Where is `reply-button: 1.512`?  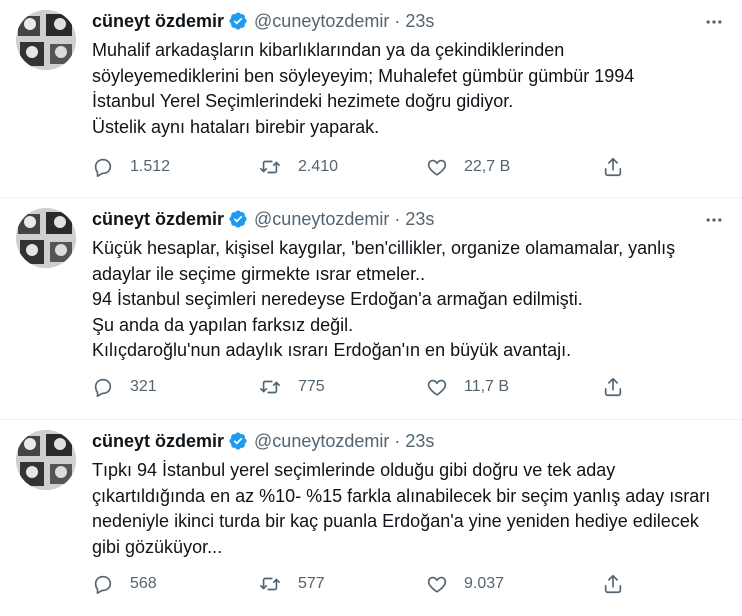 reply-button: 1.512 is located at coordinates (131, 167).